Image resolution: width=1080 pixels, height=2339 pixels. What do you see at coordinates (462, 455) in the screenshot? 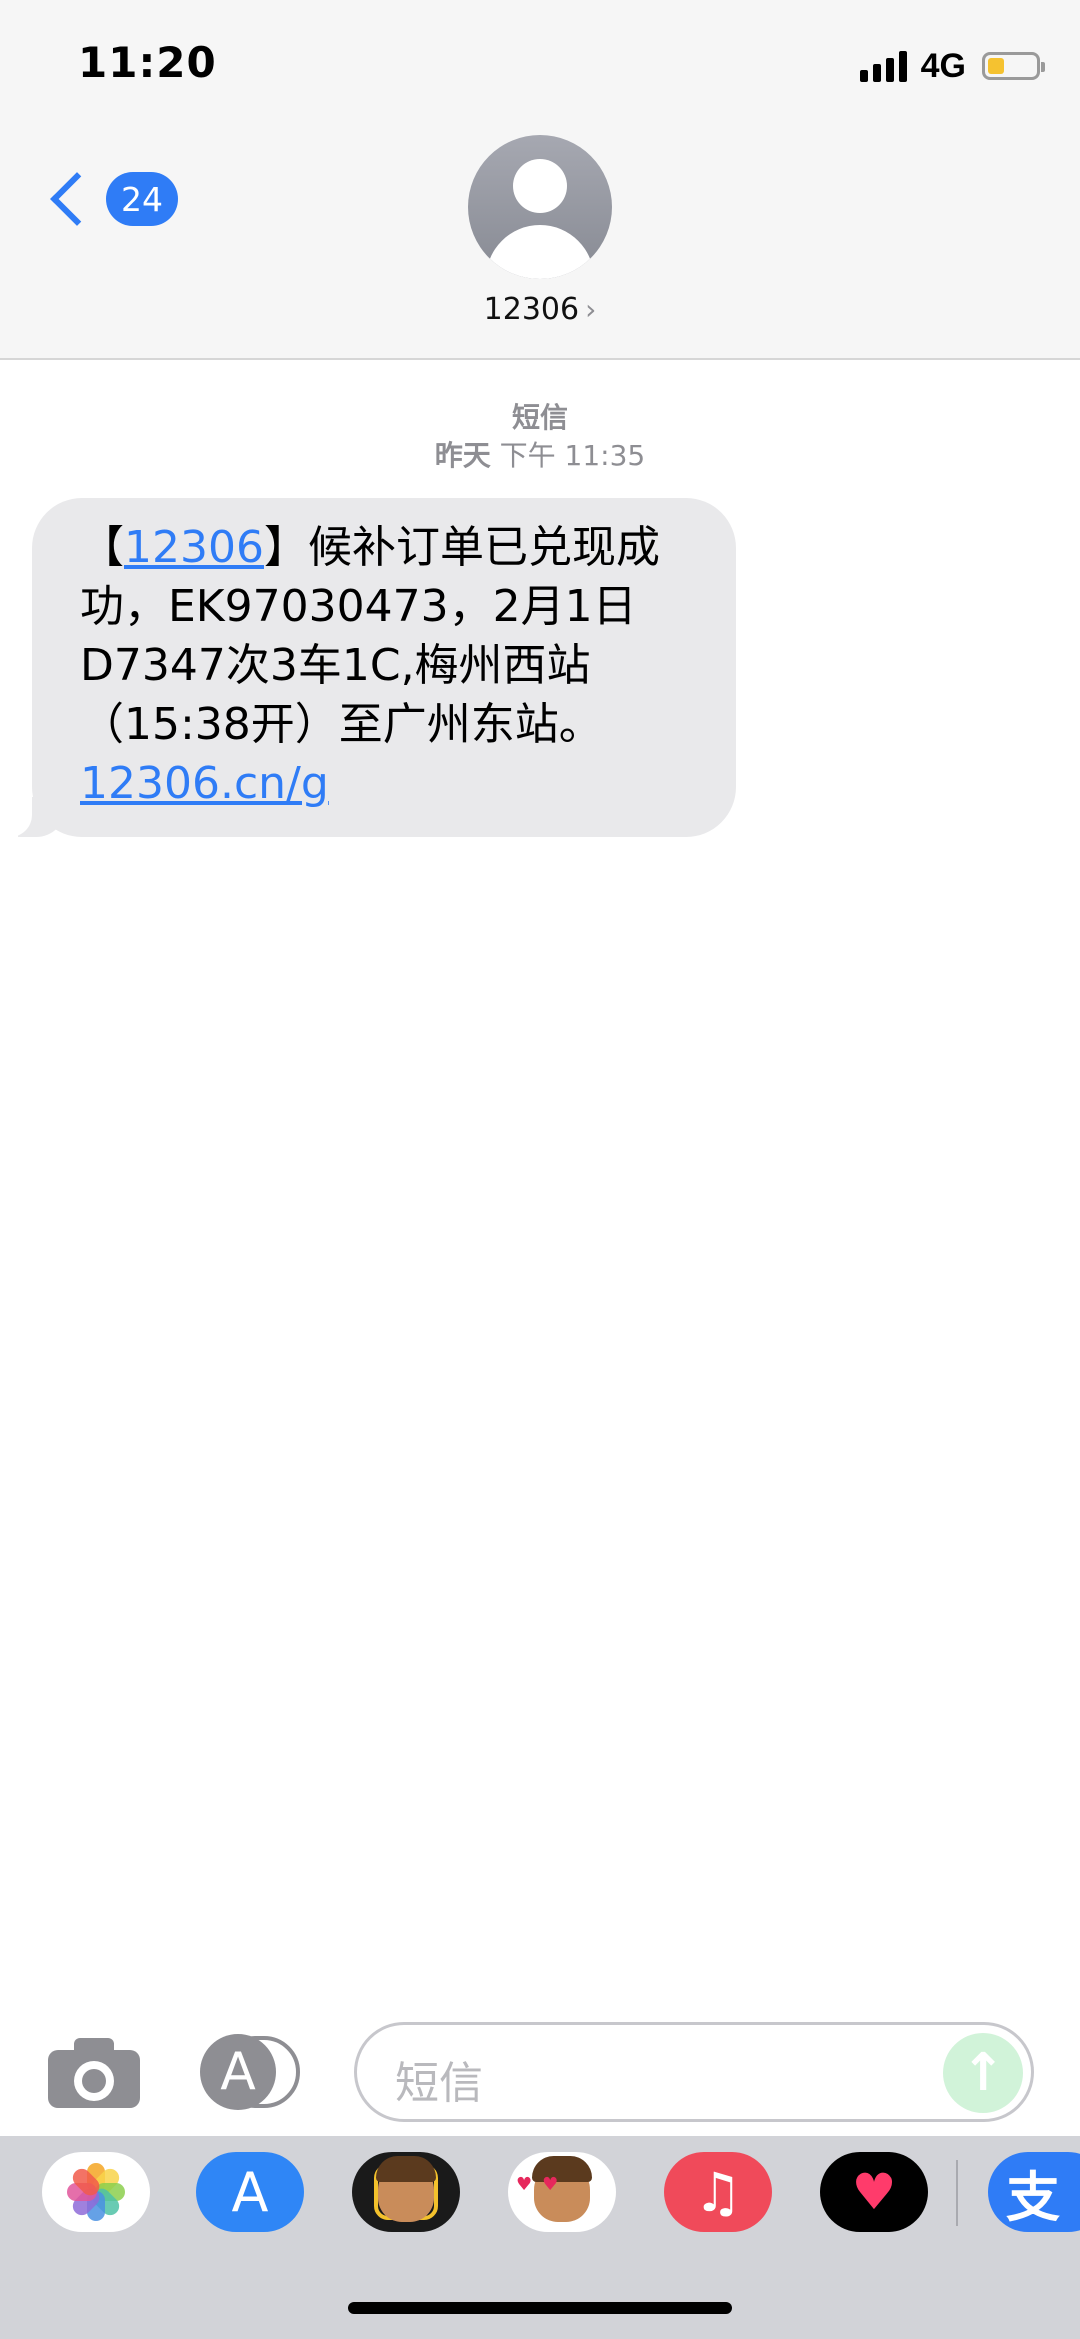
I see `timestamp-day: 昨天` at bounding box center [462, 455].